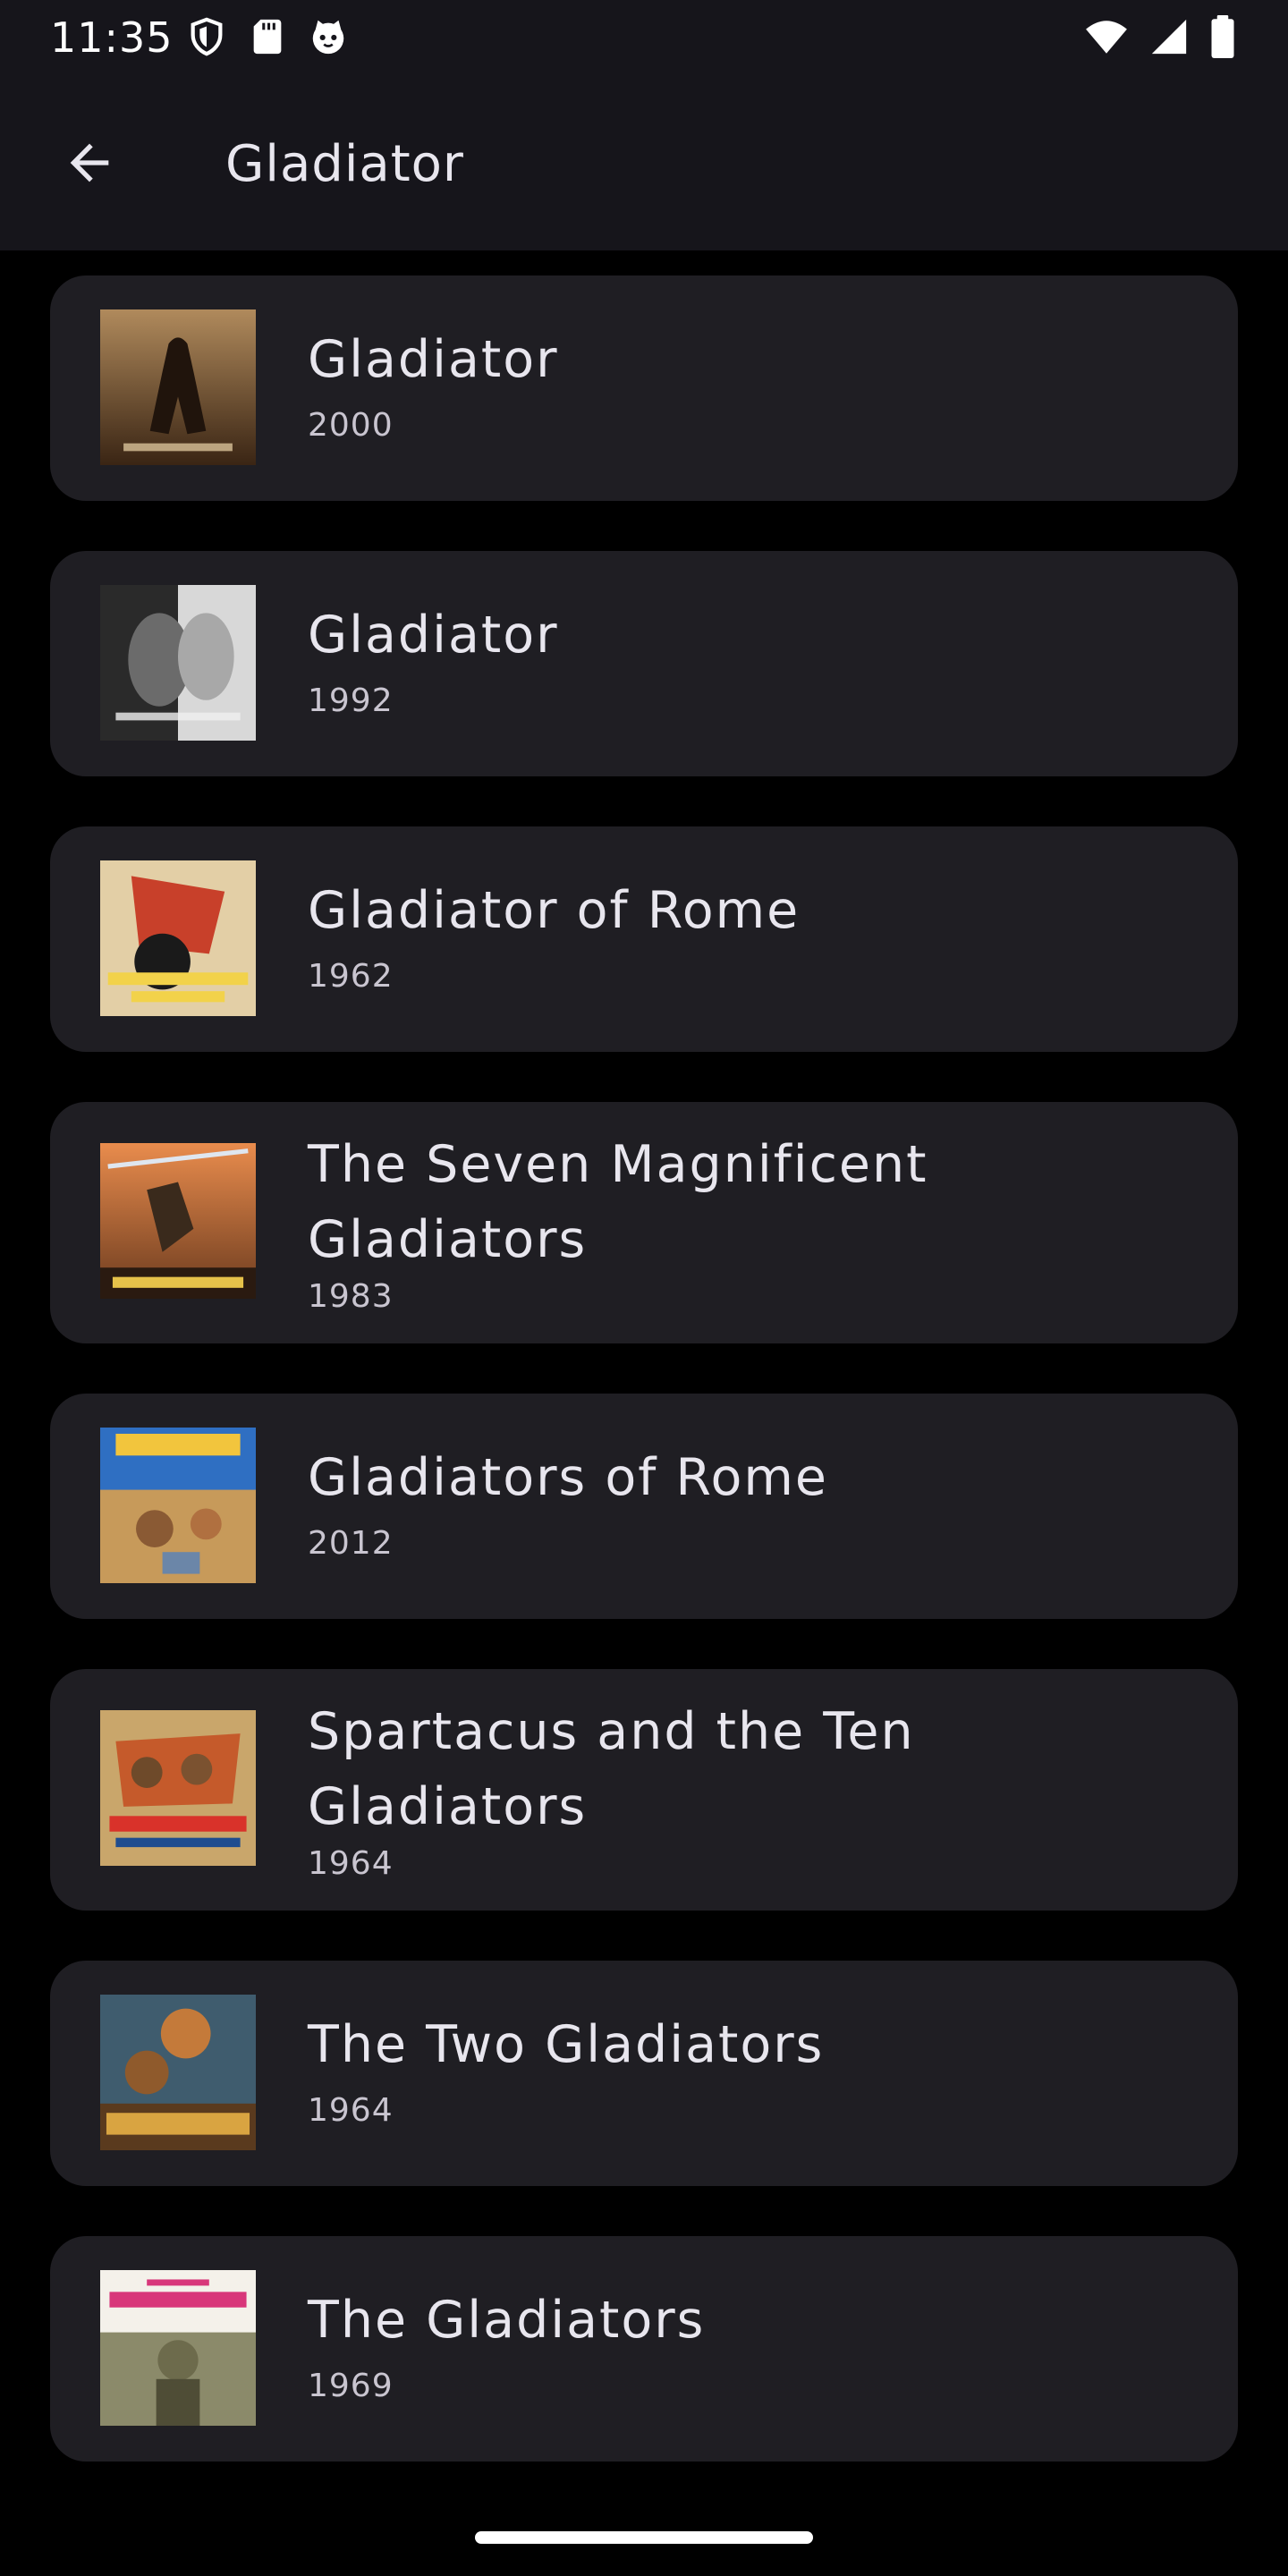 The height and width of the screenshot is (2576, 1288). I want to click on status-time: 11:35, so click(112, 37).